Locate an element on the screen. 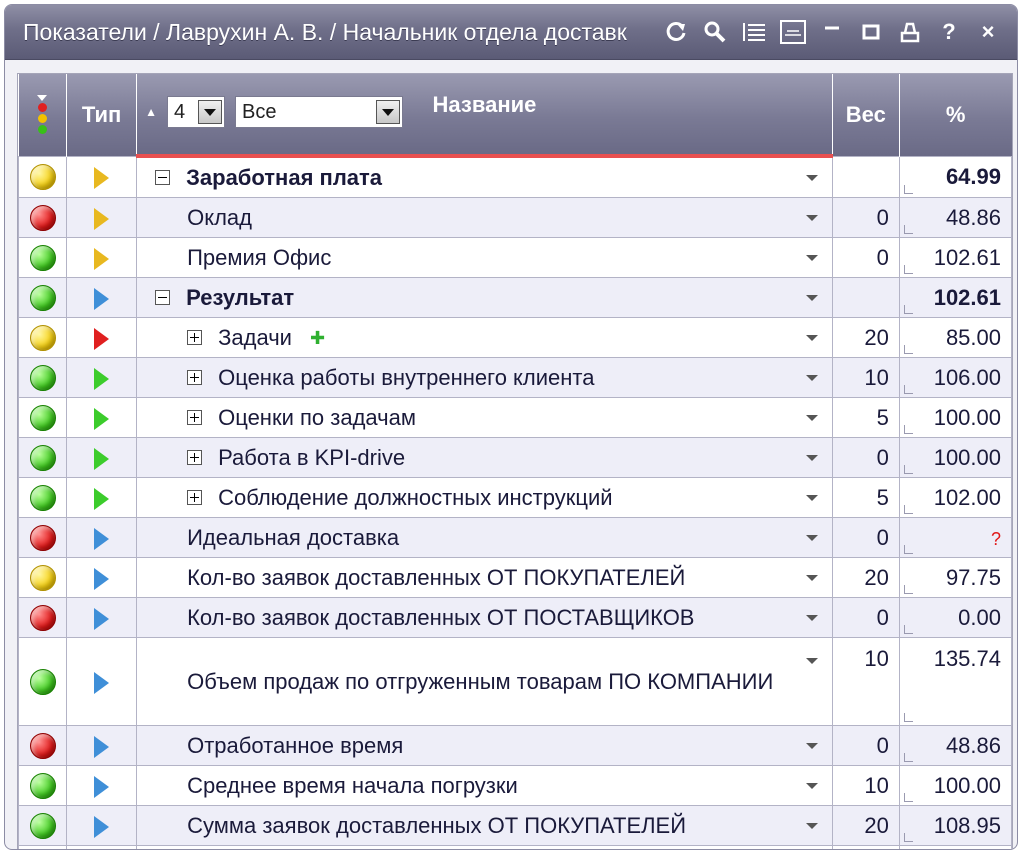 This screenshot has height=855, width=1024. title-bar-tools: ? × is located at coordinates (832, 32).